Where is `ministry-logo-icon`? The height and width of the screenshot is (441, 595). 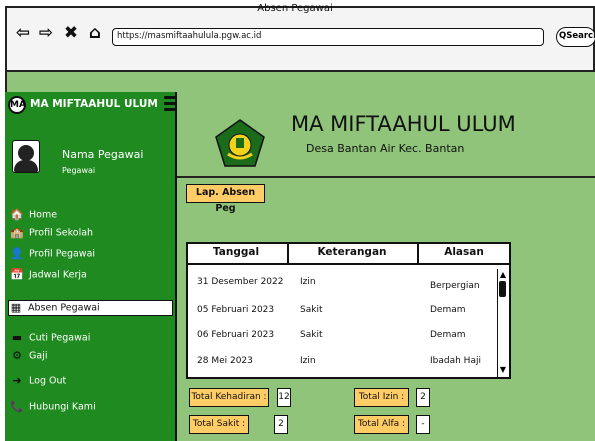
ministry-logo-icon is located at coordinates (240, 143).